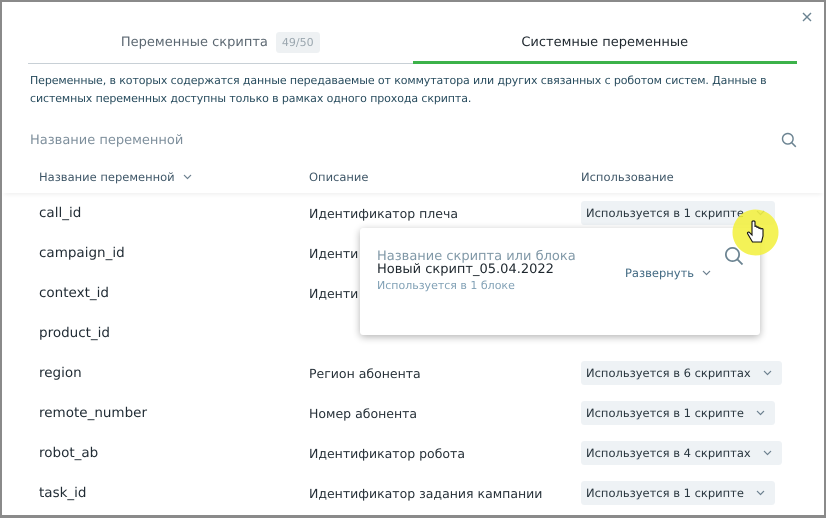 This screenshot has width=826, height=518. Describe the element at coordinates (627, 177) in the screenshot. I see `column-header: Использование` at that location.